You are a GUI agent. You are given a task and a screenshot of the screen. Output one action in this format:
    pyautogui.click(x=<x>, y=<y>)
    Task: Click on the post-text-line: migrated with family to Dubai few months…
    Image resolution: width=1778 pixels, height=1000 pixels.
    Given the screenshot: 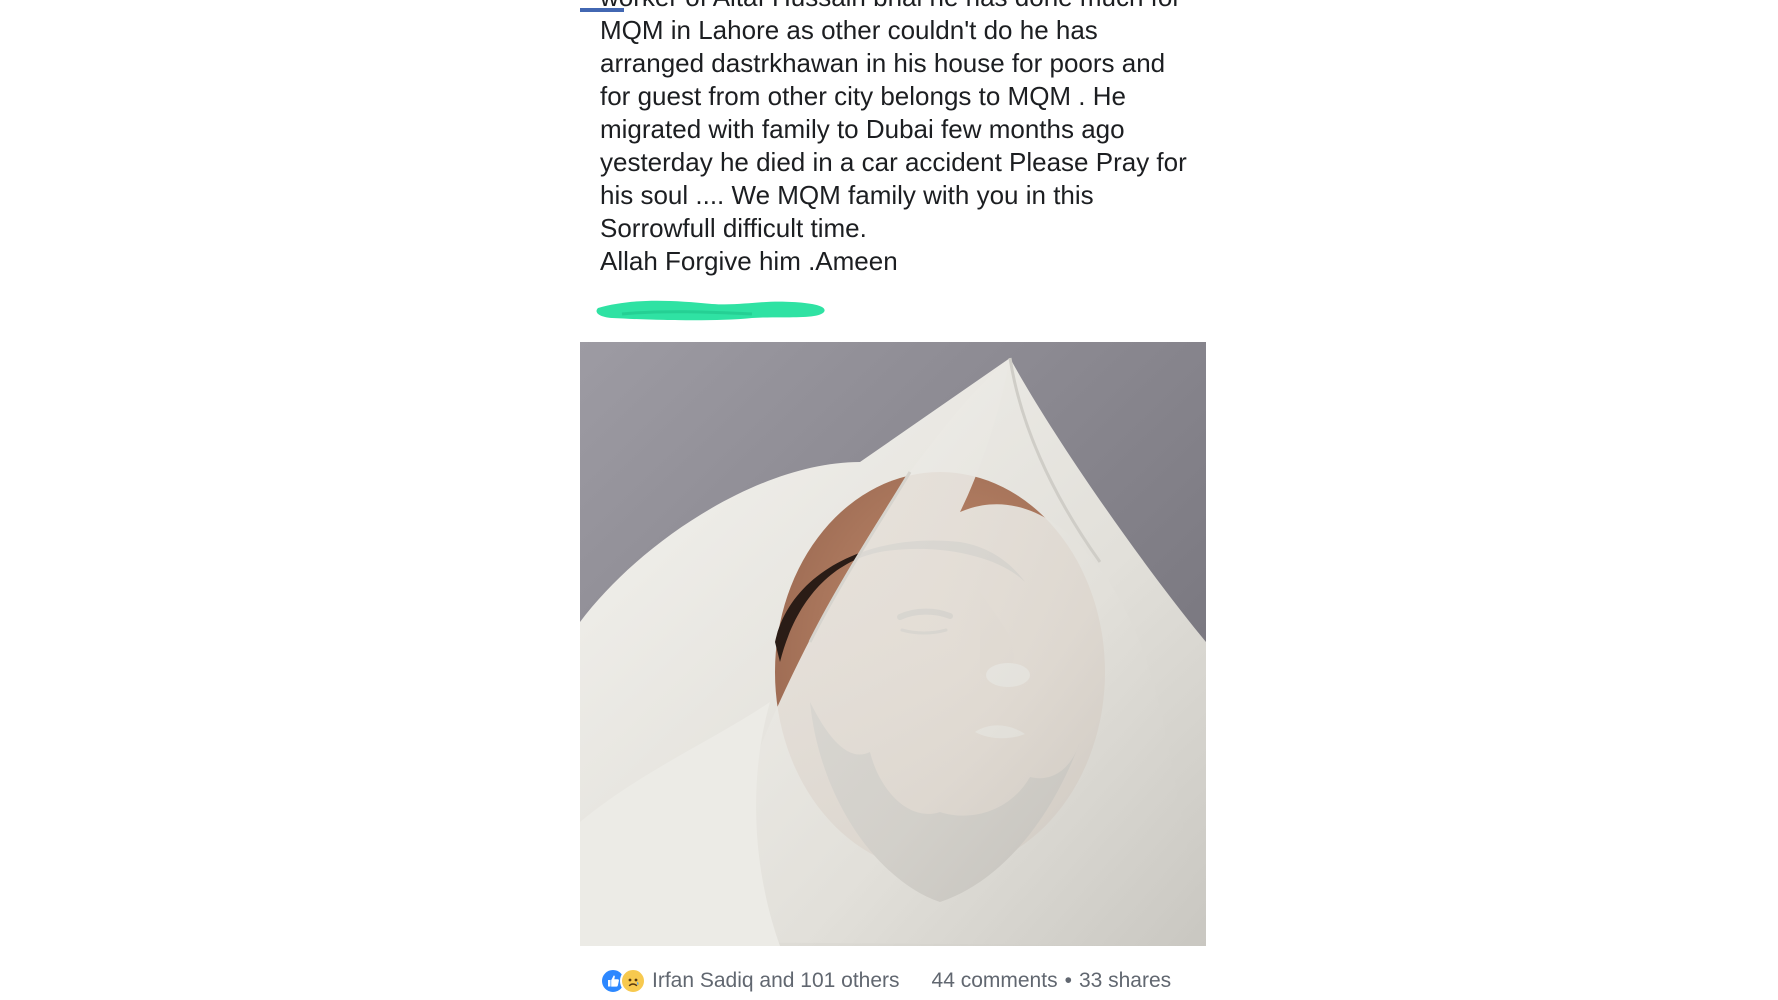 What is the action you would take?
    pyautogui.click(x=862, y=129)
    